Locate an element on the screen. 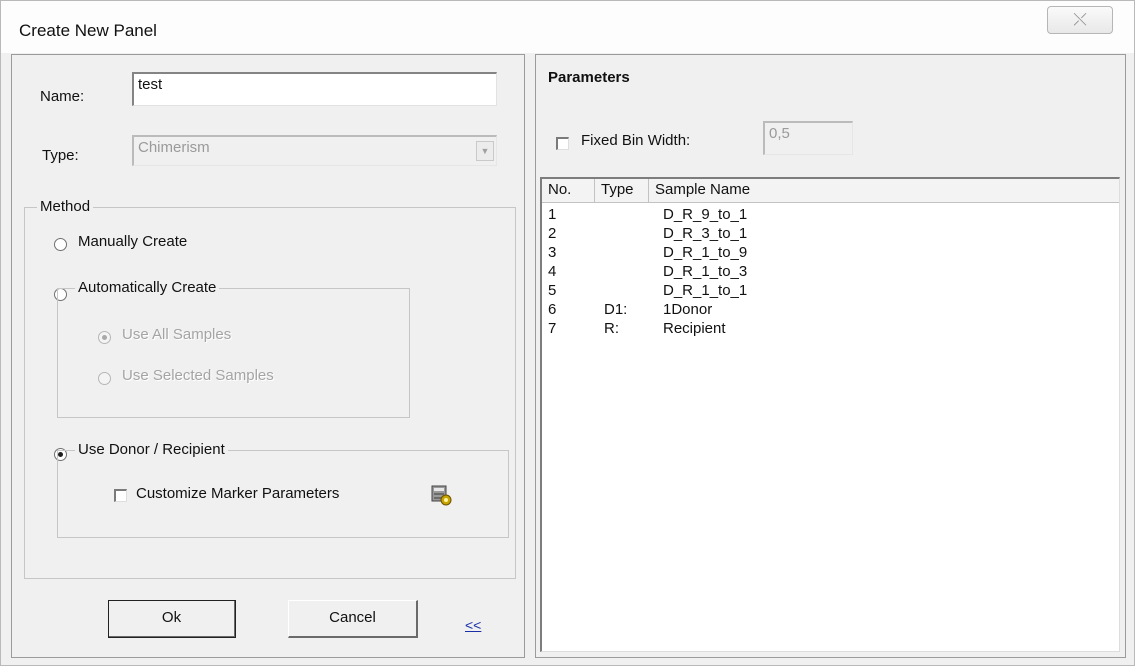 The width and height of the screenshot is (1135, 666). use-all-samples-label: Use All Samples is located at coordinates (176, 334).